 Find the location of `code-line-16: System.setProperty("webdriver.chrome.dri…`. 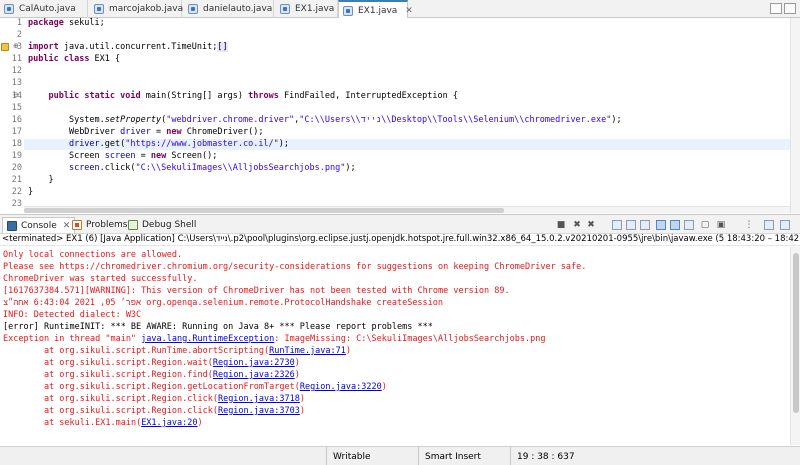

code-line-16: System.setProperty("webdriver.chrome.dri… is located at coordinates (345, 120).